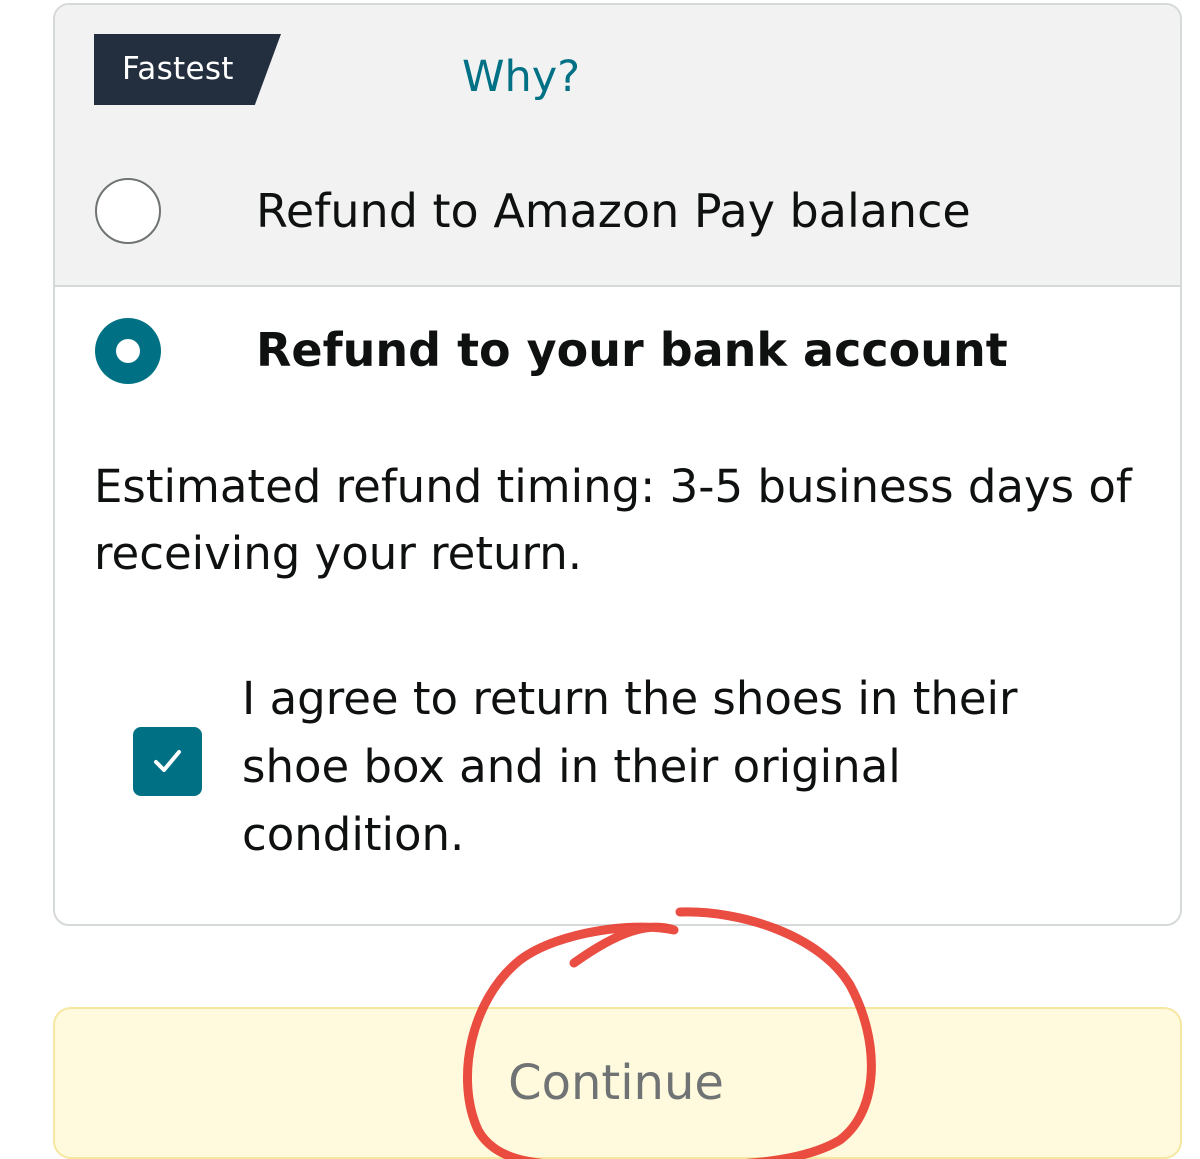 This screenshot has height=1159, width=1200. I want to click on fastest-badge: Fastest, so click(187, 69).